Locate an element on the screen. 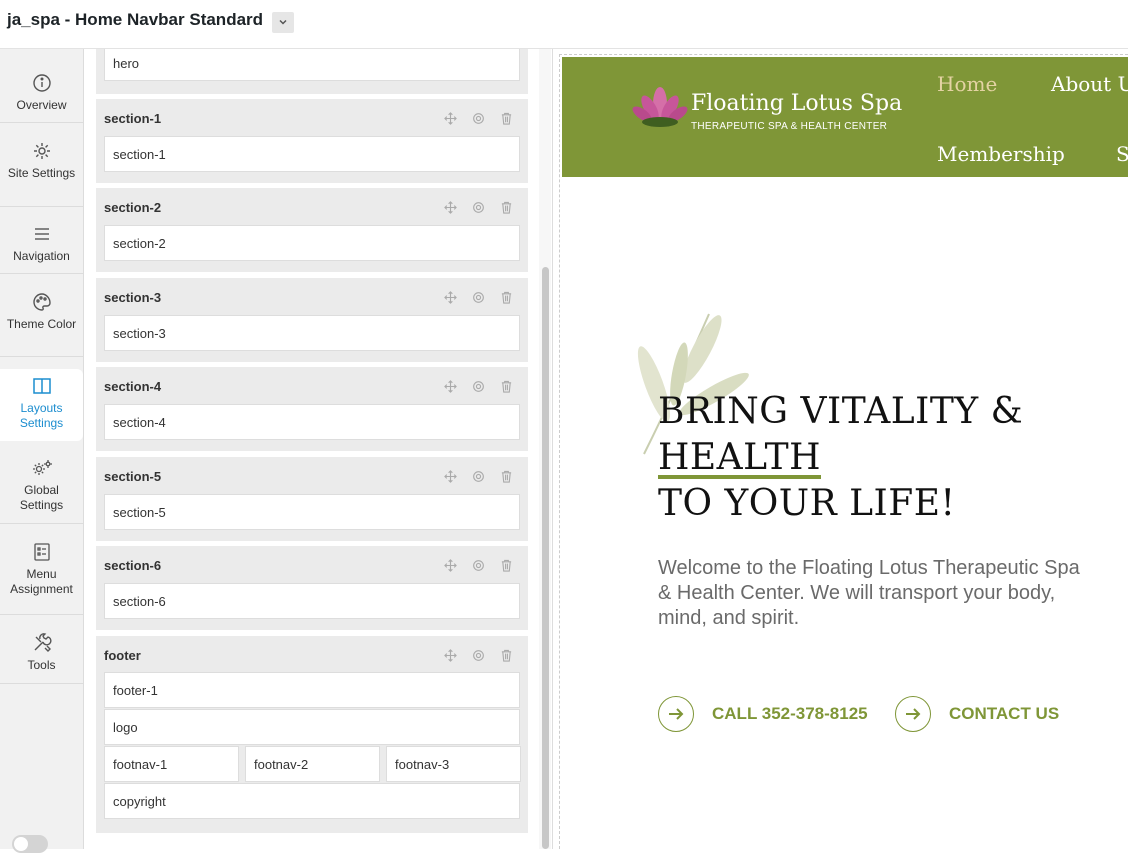 The image size is (1128, 853). block-title: section-2 is located at coordinates (133, 207).